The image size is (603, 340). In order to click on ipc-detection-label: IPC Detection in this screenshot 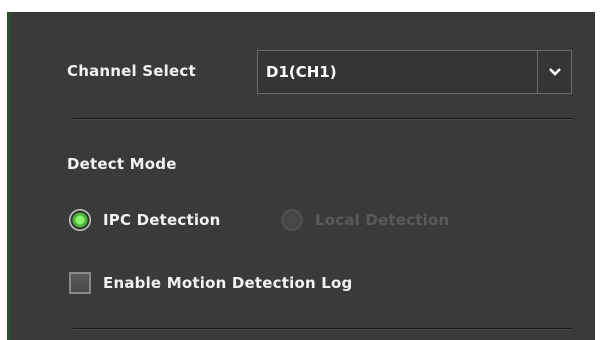, I will do `click(162, 220)`.